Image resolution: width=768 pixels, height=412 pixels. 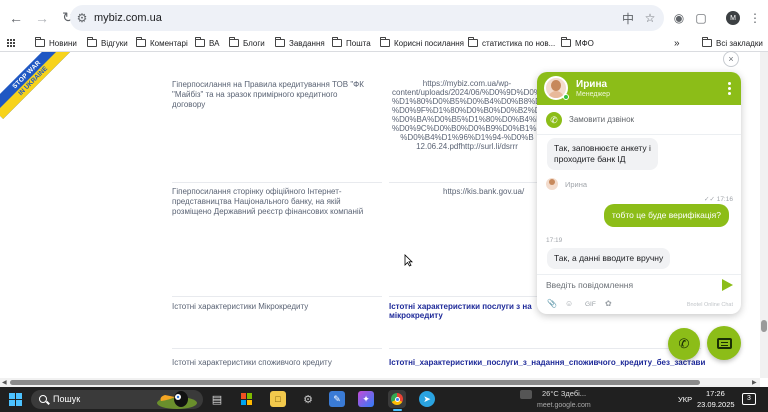 What do you see at coordinates (42, 18) in the screenshot?
I see `forward-arrow-icon: →` at bounding box center [42, 18].